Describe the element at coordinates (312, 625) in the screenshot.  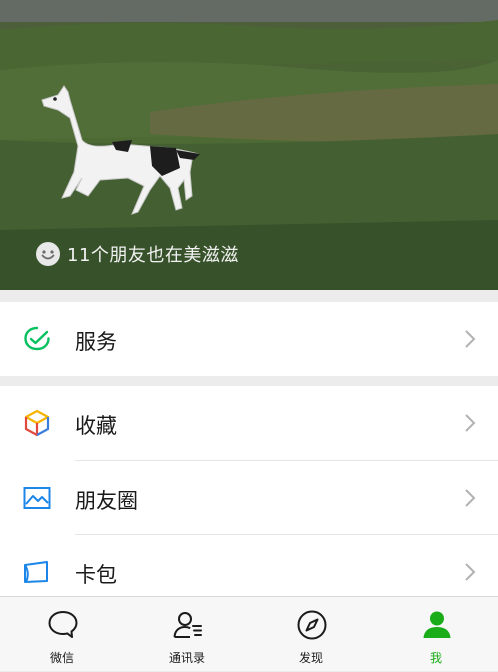
I see `compass-icon` at that location.